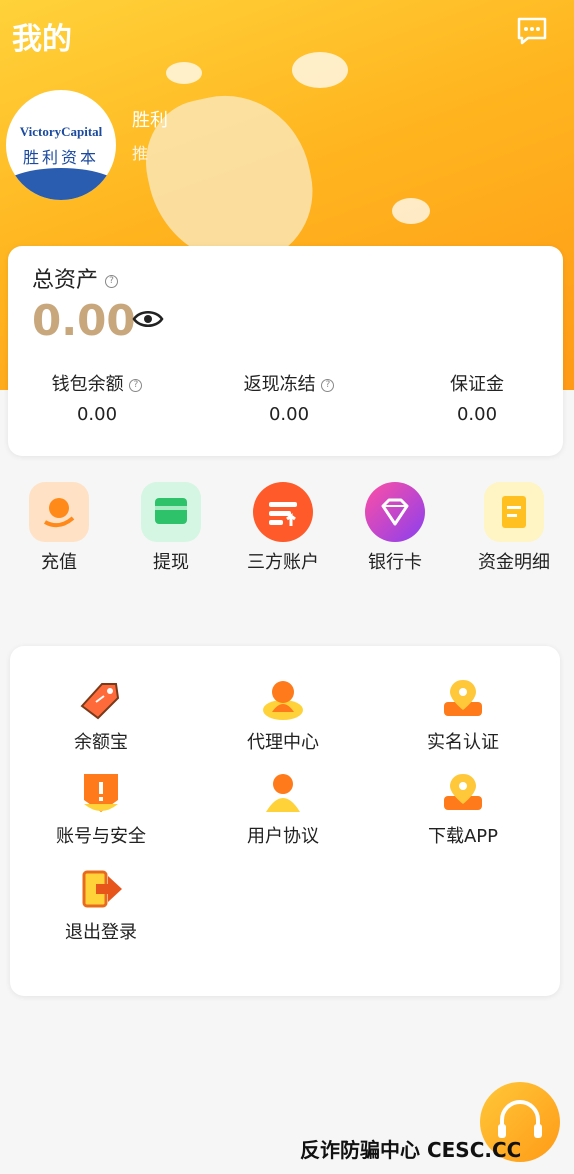 This screenshot has height=1174, width=574. Describe the element at coordinates (395, 512) in the screenshot. I see `bank-card-icon` at that location.